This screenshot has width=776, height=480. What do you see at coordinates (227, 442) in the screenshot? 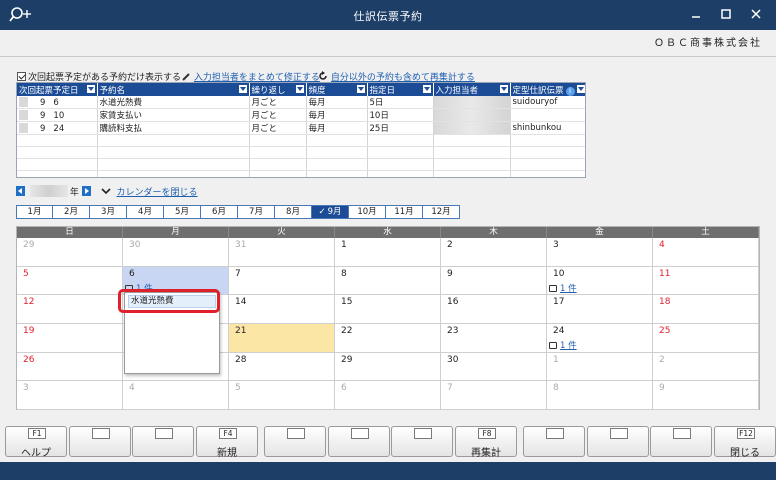
I see `function-key-button: F4 新規` at bounding box center [227, 442].